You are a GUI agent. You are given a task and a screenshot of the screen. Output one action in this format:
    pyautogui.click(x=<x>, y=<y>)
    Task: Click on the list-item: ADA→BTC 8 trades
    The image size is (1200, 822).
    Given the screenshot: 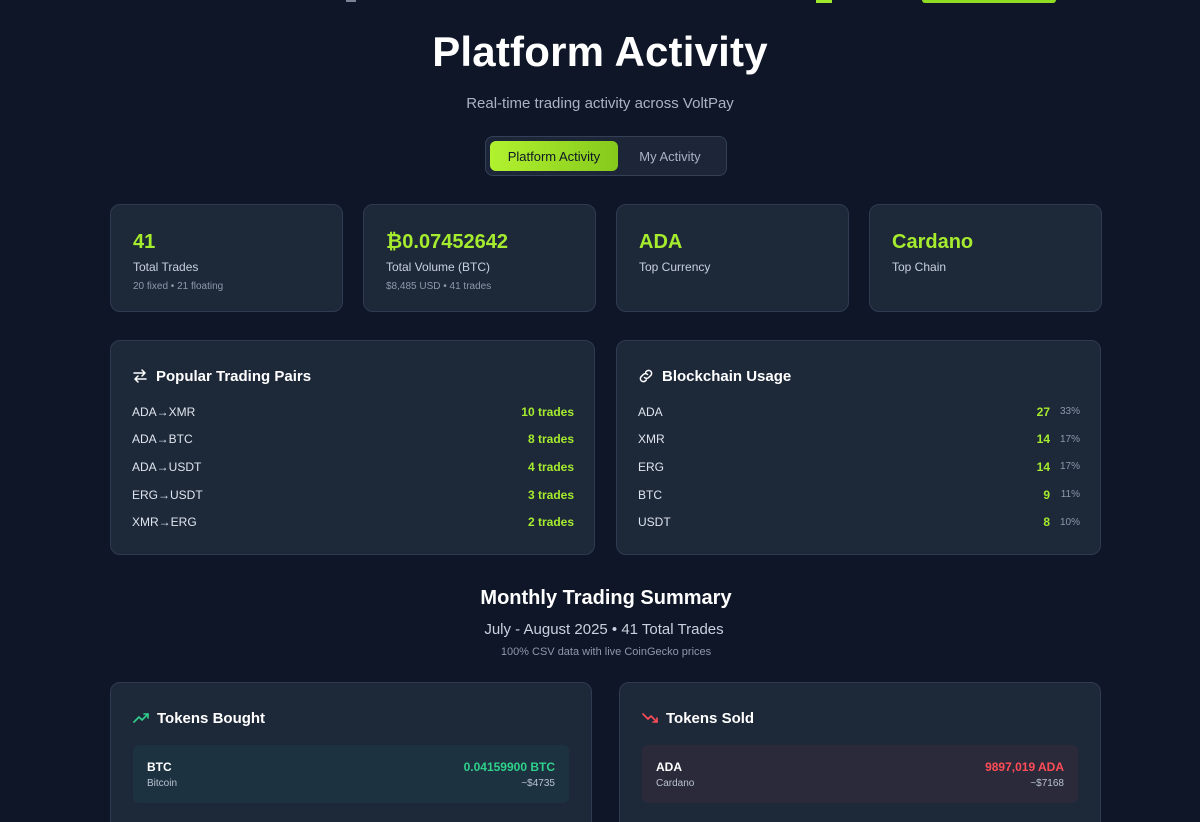 What is the action you would take?
    pyautogui.click(x=353, y=440)
    